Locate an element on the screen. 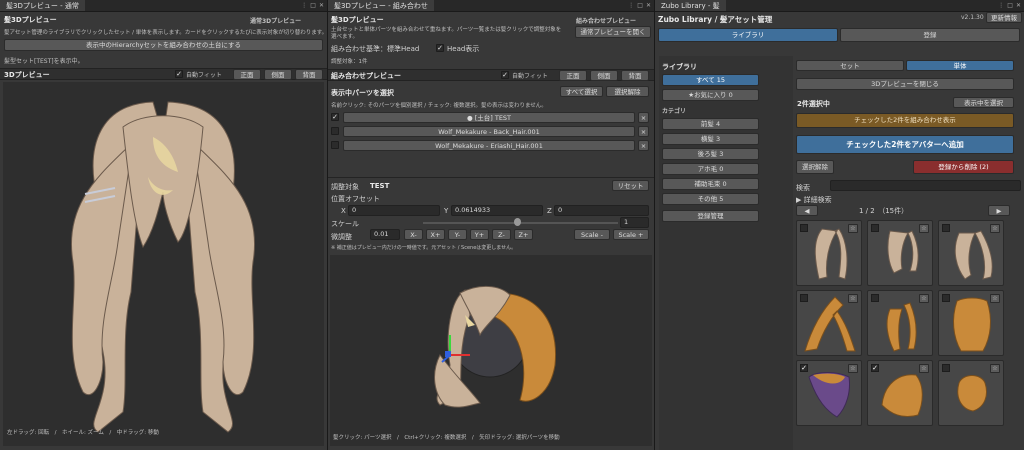 The image size is (1024, 450). category-other: その他 5 is located at coordinates (710, 199).